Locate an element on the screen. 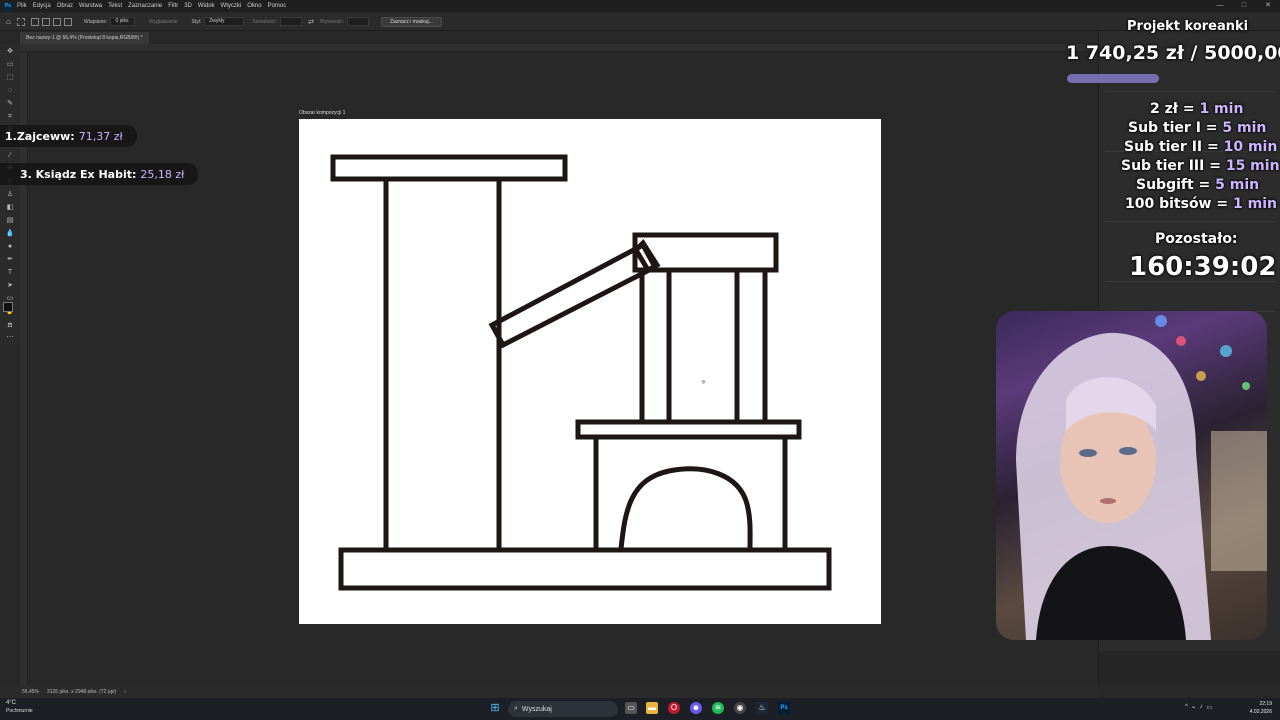 Image resolution: width=1280 pixels, height=720 pixels. taskbar-search: ⌕ Wyszukaj is located at coordinates (563, 709).